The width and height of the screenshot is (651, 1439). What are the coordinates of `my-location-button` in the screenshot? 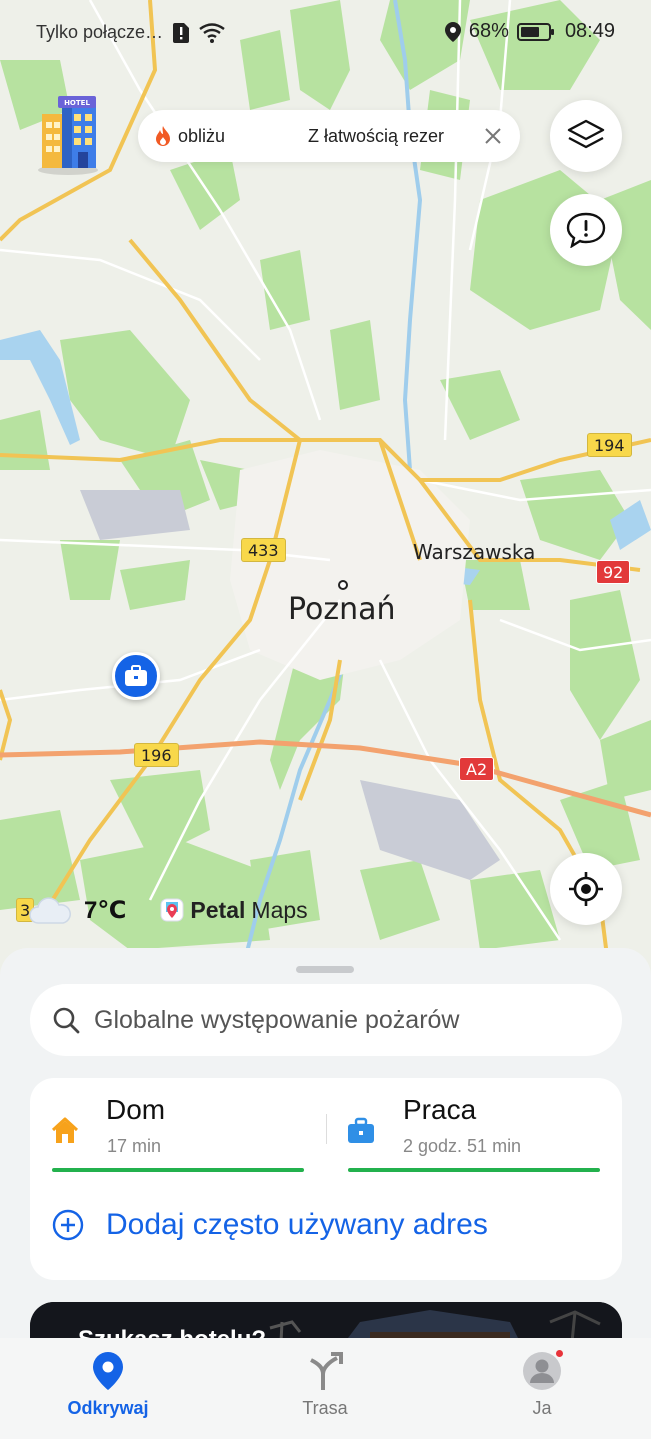 It's located at (586, 889).